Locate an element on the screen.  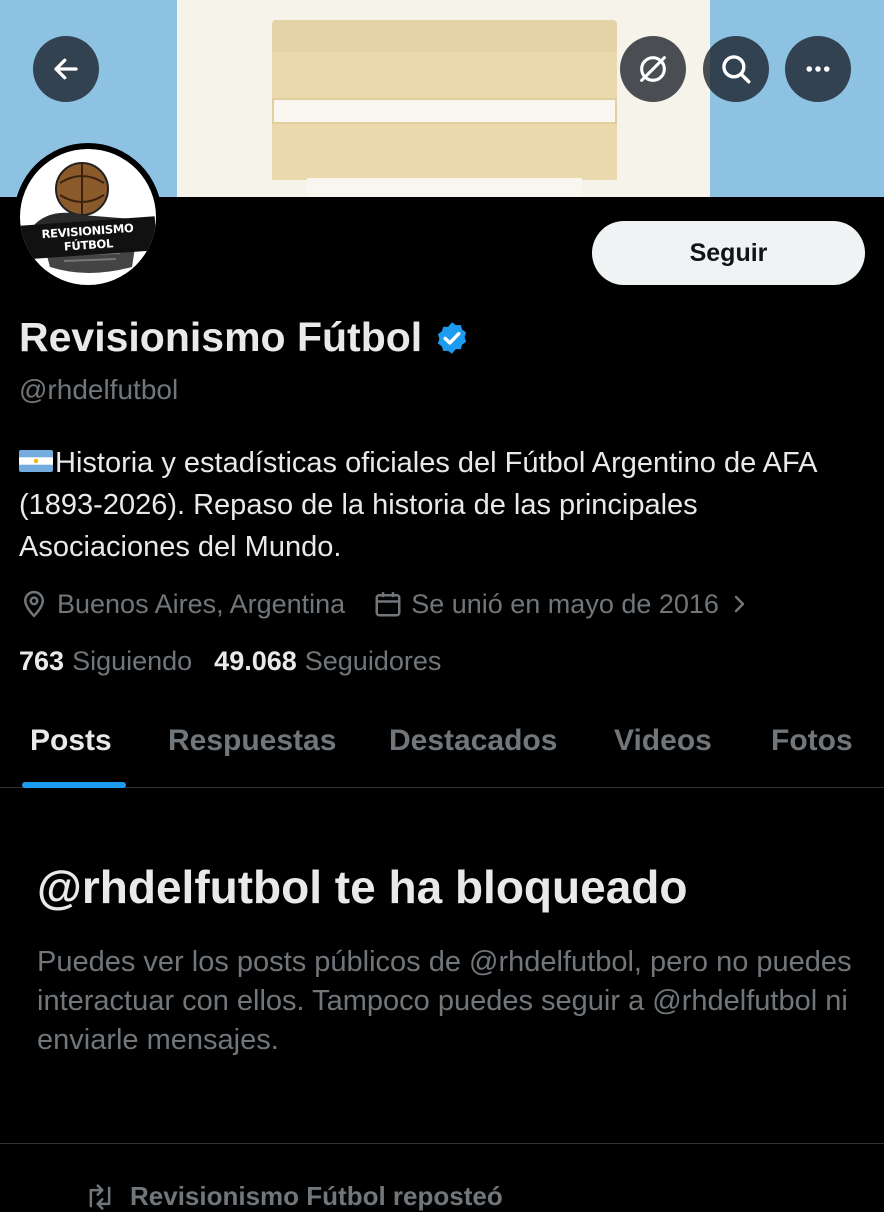
active-tab-indicator is located at coordinates (74, 785).